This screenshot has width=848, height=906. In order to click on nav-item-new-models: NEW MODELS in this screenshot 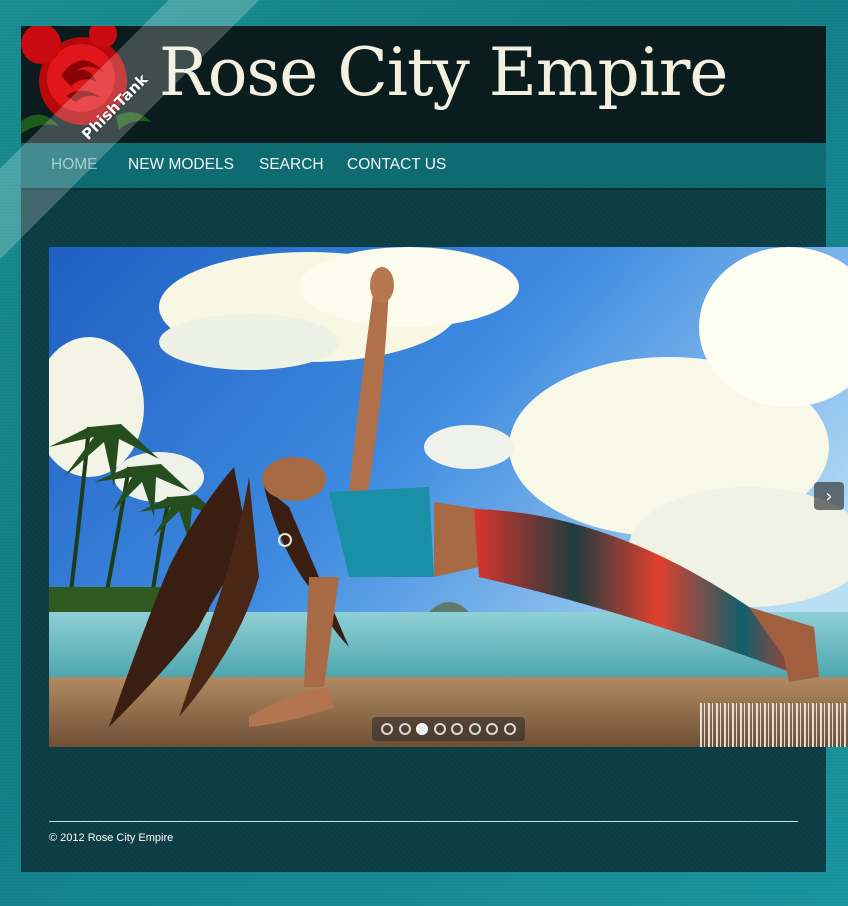, I will do `click(181, 165)`.